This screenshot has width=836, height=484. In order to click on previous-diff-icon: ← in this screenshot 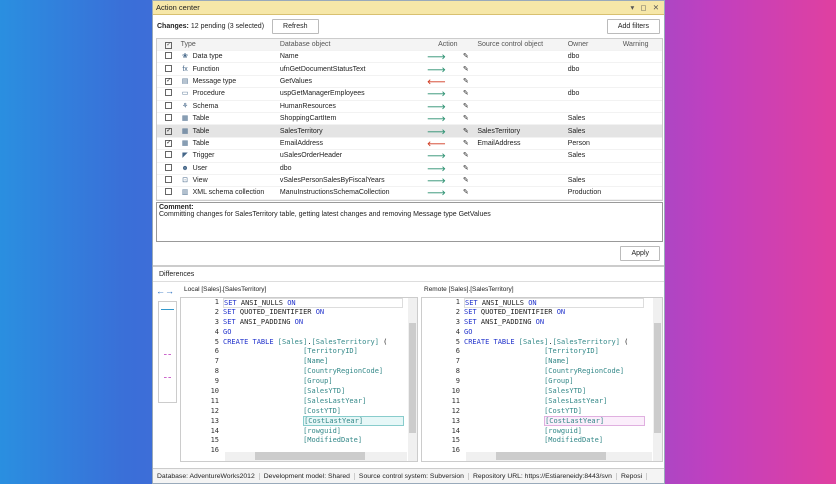, I will do `click(160, 291)`.